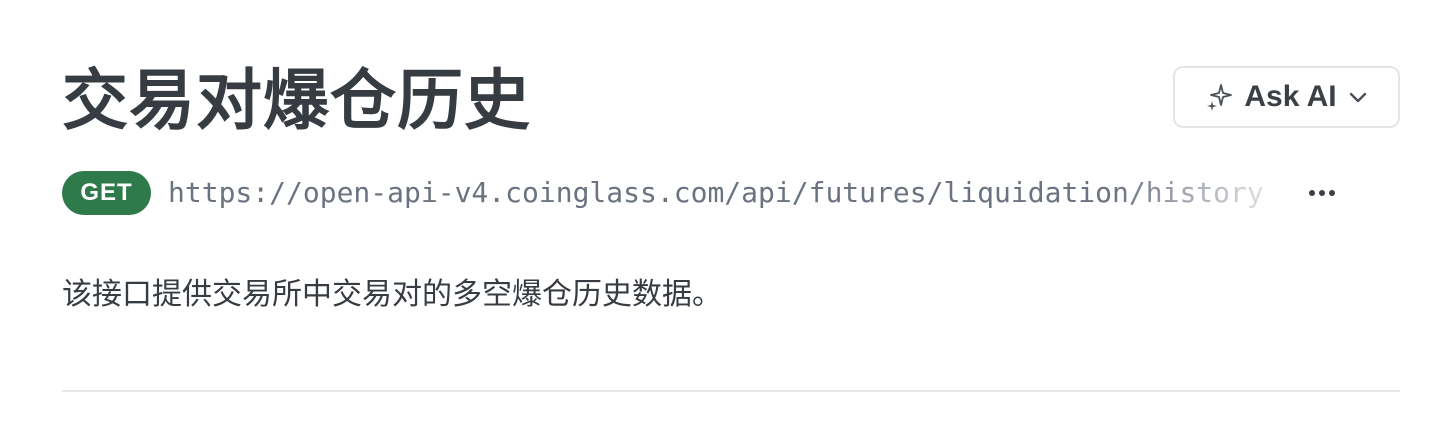 The width and height of the screenshot is (1444, 426). I want to click on ask-ai-label: Ask AI, so click(1290, 96).